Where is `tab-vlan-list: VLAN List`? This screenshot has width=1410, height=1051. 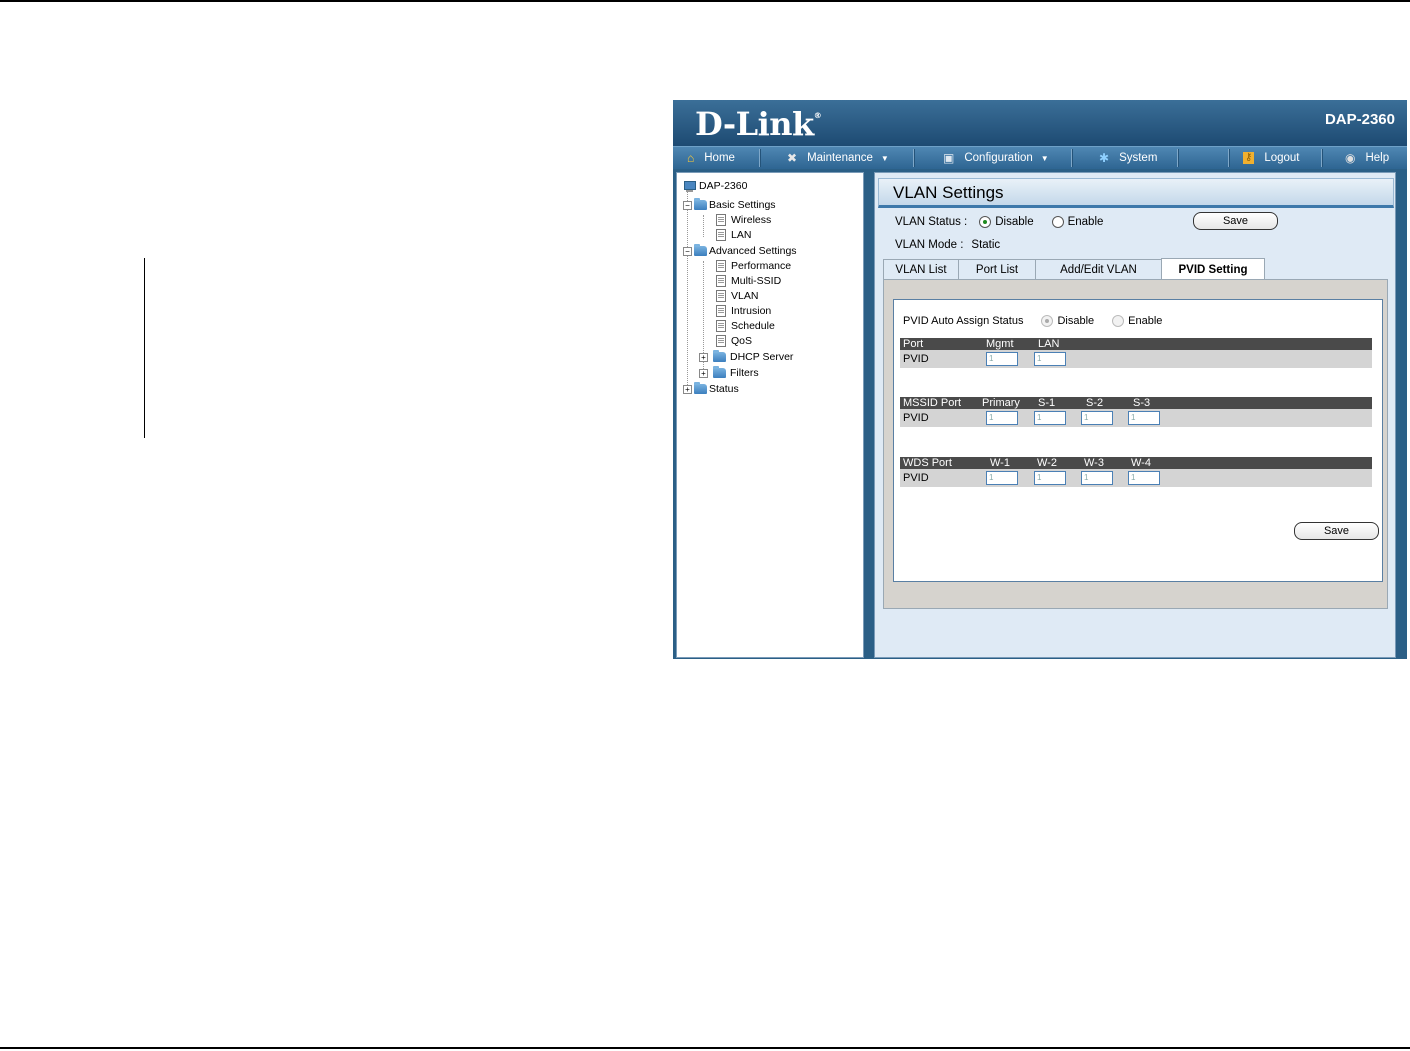 tab-vlan-list: VLAN List is located at coordinates (921, 269).